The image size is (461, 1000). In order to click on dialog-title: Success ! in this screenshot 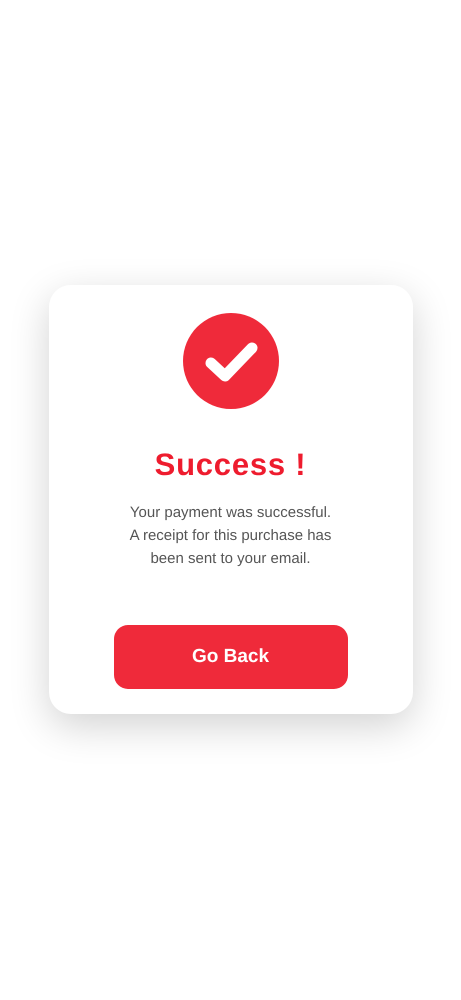, I will do `click(230, 465)`.